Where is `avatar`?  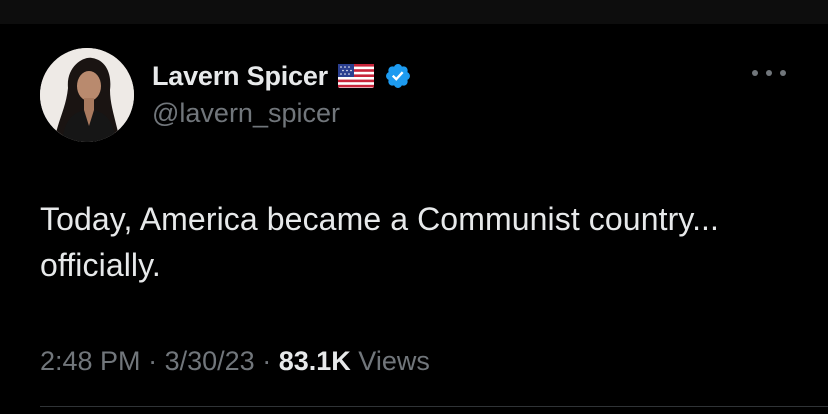 avatar is located at coordinates (87, 95).